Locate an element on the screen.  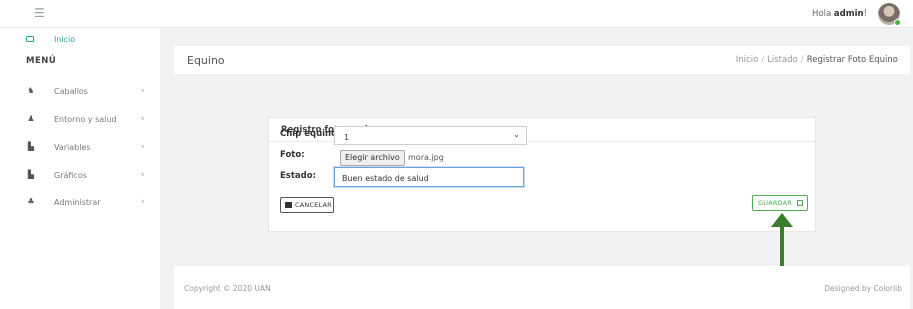
copyright-text: Copyright © 2020 UAN is located at coordinates (227, 288).